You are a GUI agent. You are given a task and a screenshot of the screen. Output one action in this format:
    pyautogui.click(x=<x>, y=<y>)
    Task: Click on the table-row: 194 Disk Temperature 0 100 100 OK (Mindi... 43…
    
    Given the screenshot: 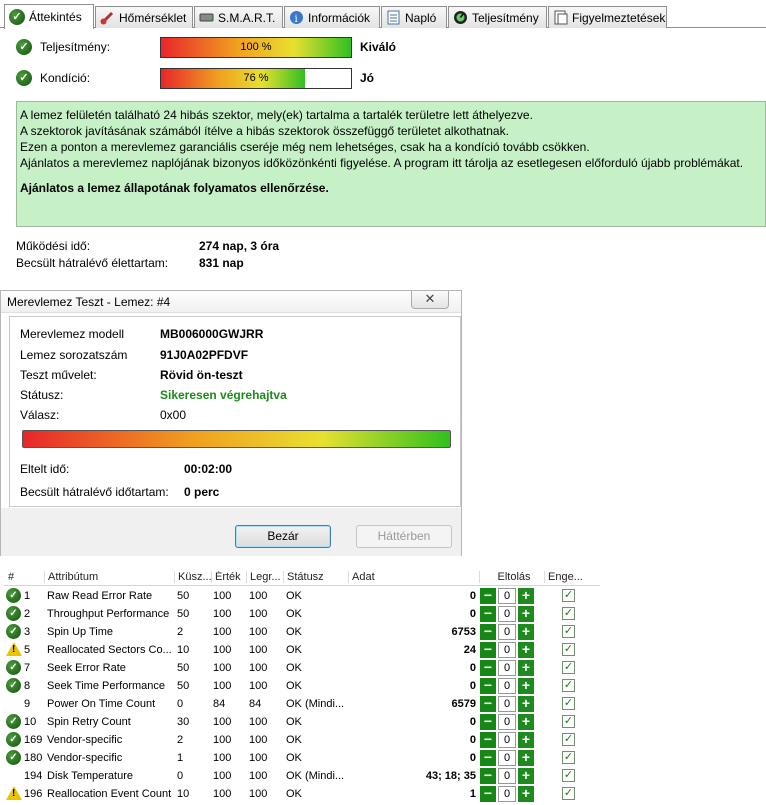 What is the action you would take?
    pyautogui.click(x=302, y=776)
    